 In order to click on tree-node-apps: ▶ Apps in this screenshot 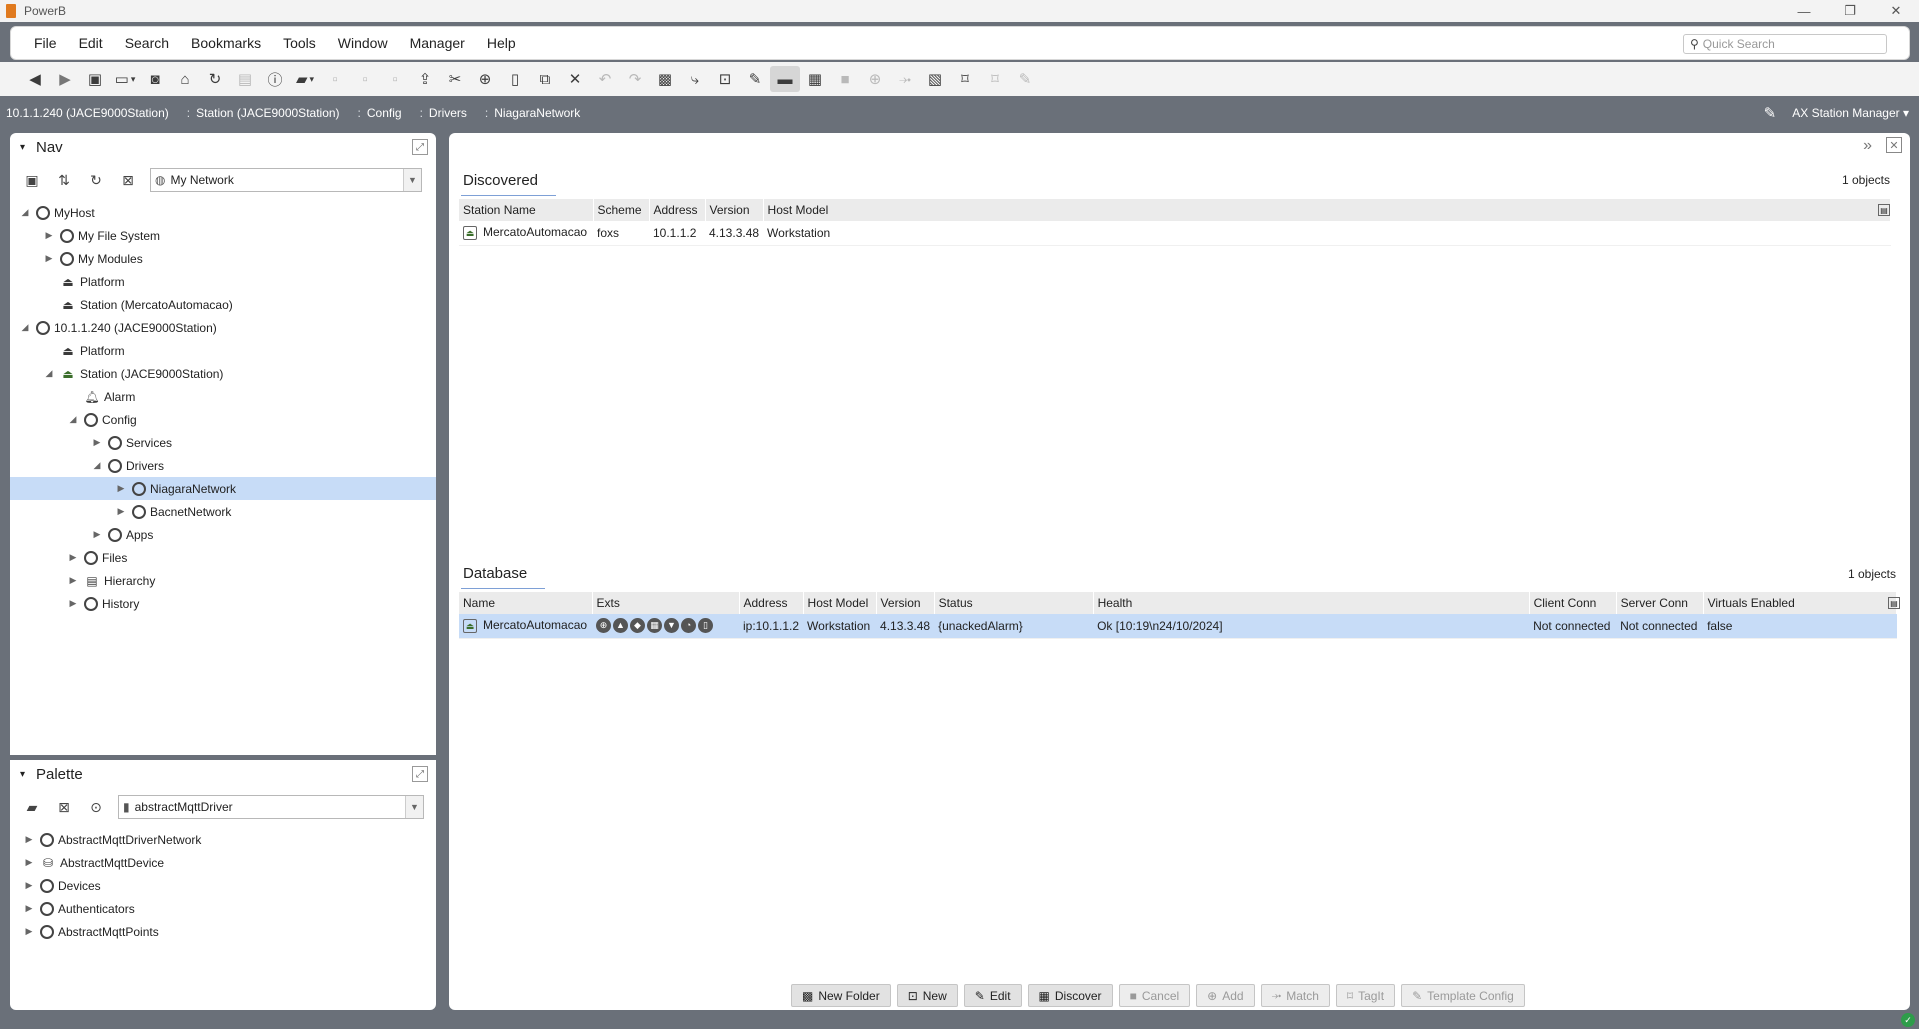, I will do `click(223, 534)`.